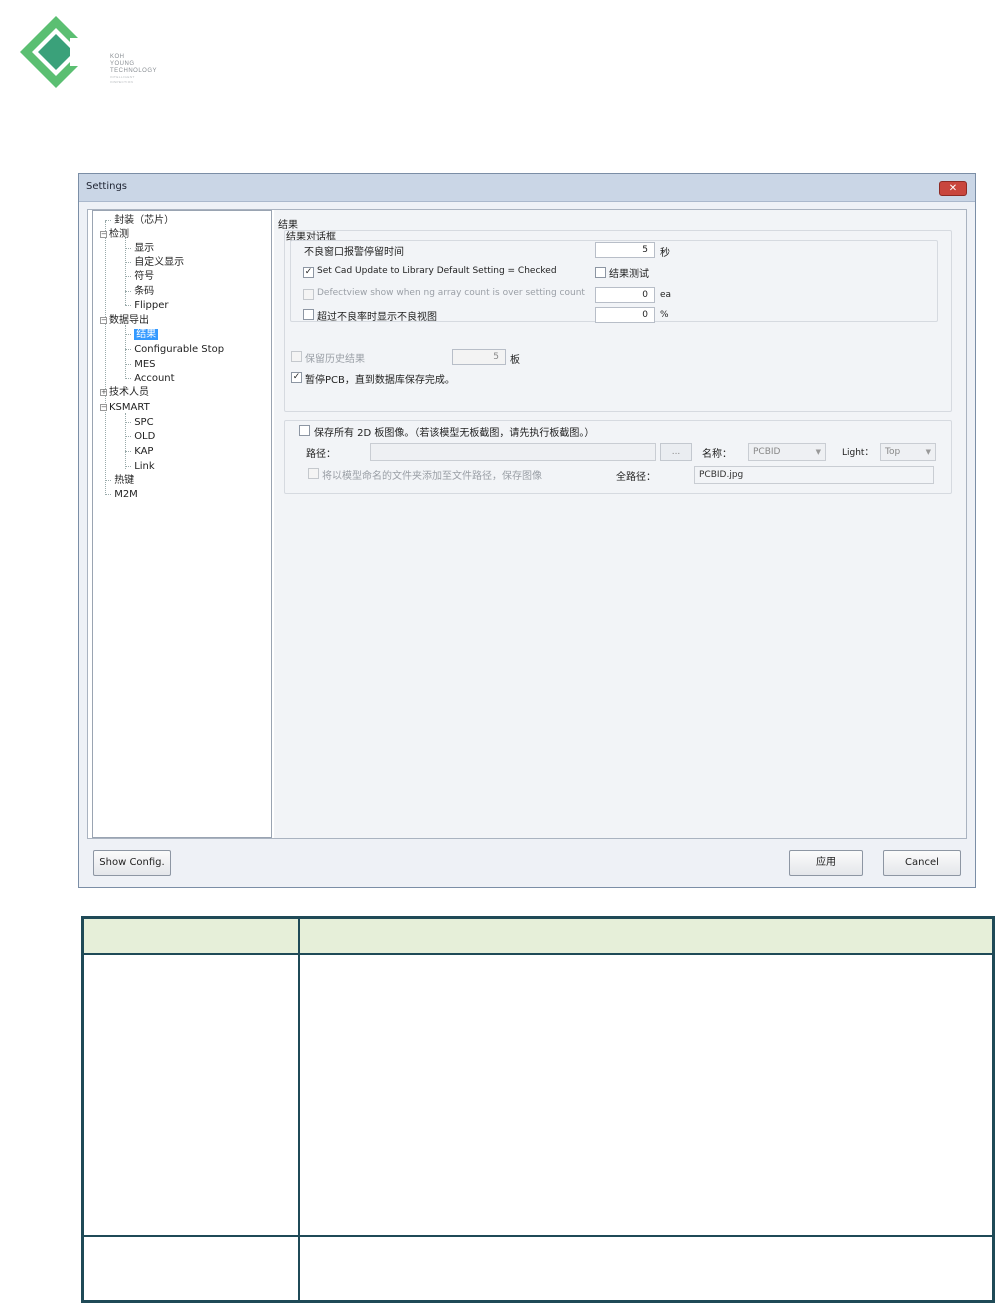 The height and width of the screenshot is (1304, 996). What do you see at coordinates (119, 481) in the screenshot?
I see `tree-item-hotkey: 热键` at bounding box center [119, 481].